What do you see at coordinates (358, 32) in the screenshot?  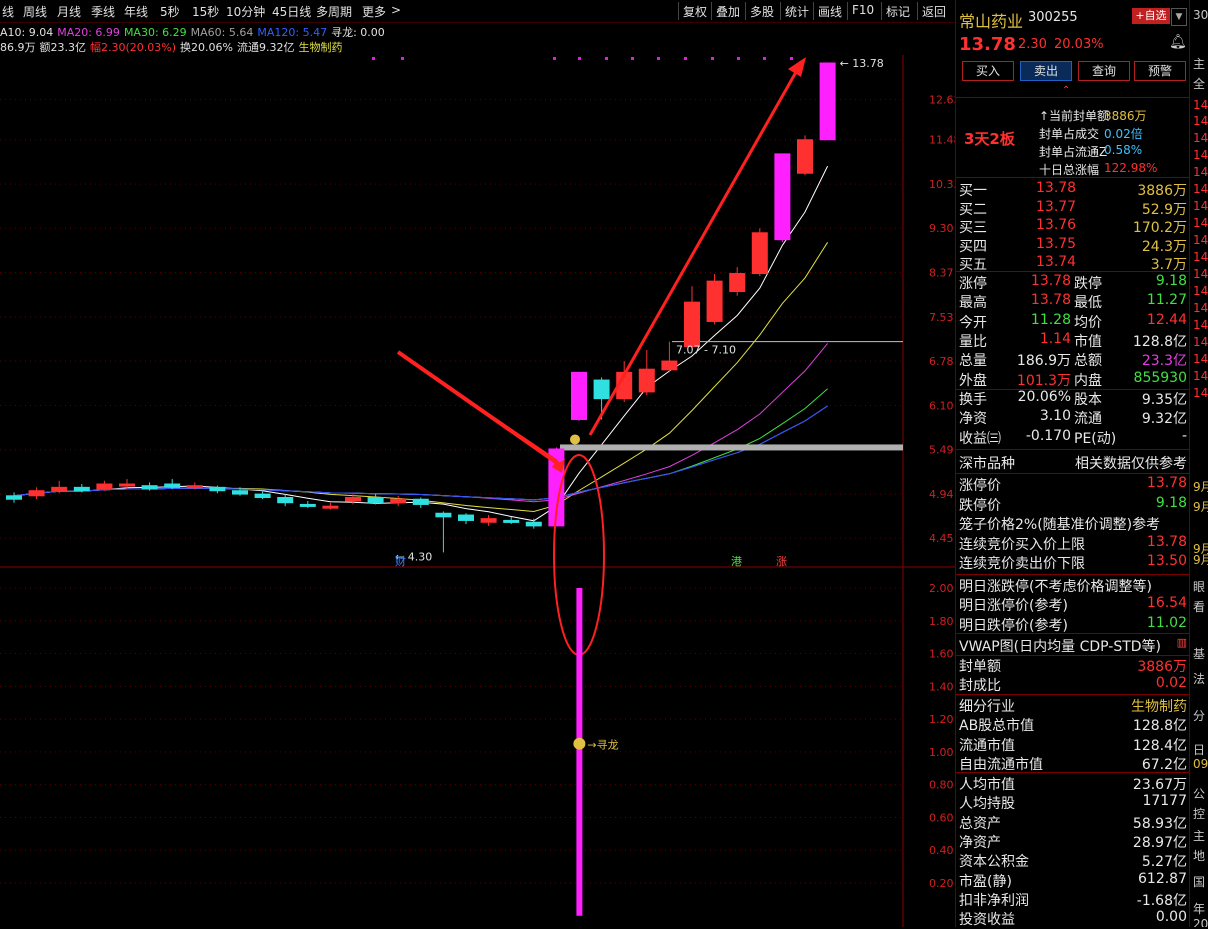 I see `ma-legend-item: 寻龙: 0.00` at bounding box center [358, 32].